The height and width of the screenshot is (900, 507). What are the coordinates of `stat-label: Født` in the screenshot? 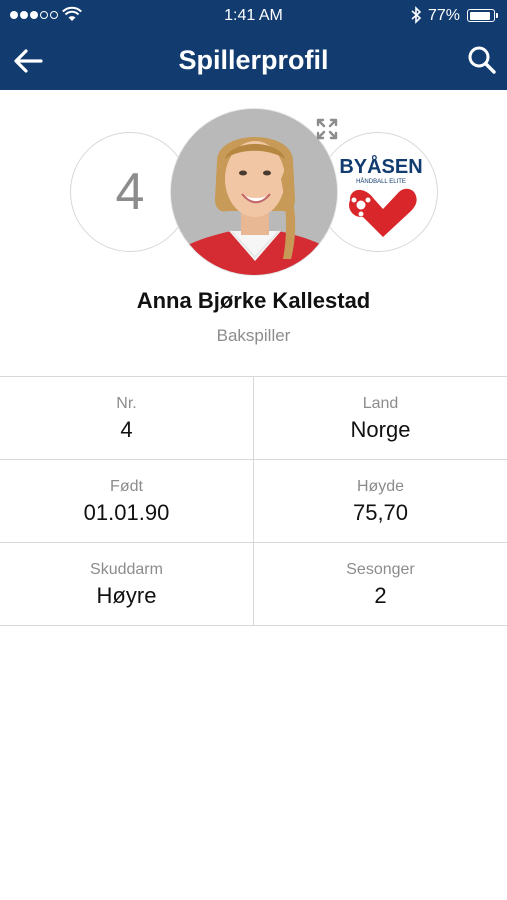 It's located at (126, 486).